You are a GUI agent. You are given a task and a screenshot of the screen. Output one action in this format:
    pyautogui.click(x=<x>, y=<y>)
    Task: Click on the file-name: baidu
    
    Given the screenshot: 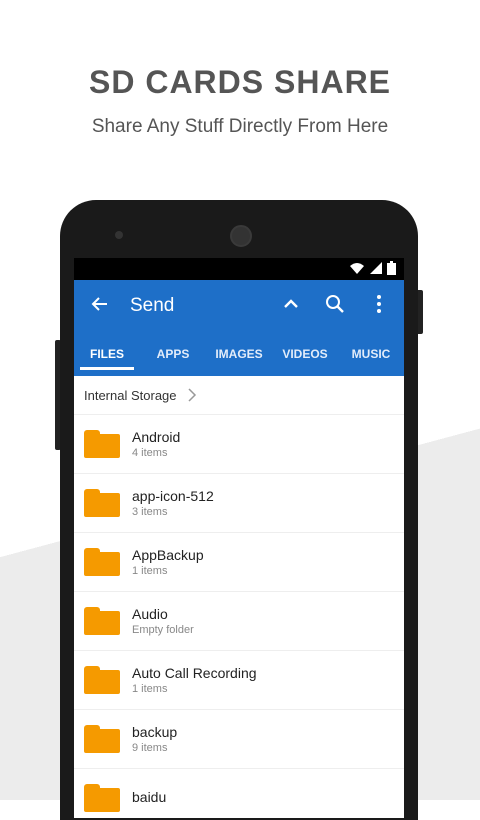 What is the action you would take?
    pyautogui.click(x=149, y=797)
    